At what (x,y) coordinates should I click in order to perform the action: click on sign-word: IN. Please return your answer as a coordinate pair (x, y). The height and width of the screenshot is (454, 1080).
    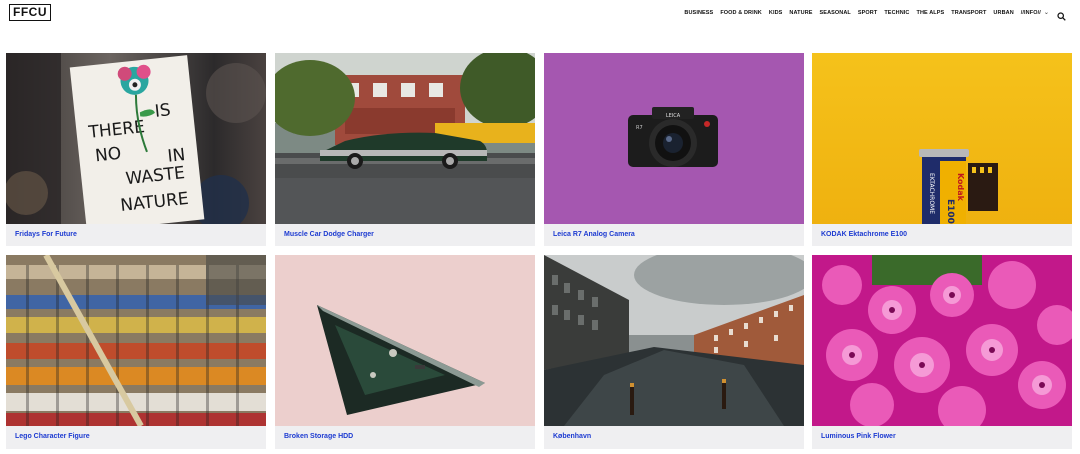
    Looking at the image, I should click on (177, 156).